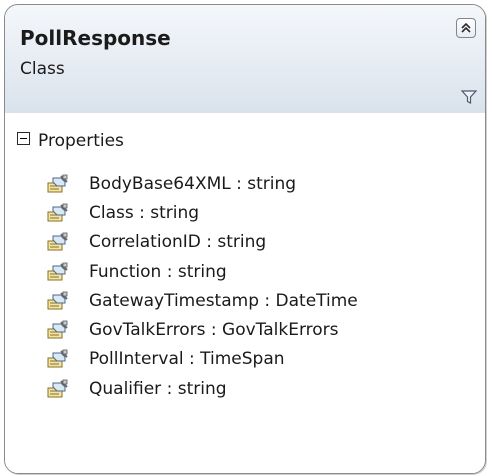  I want to click on member-row: Qualifier : string, so click(202, 388).